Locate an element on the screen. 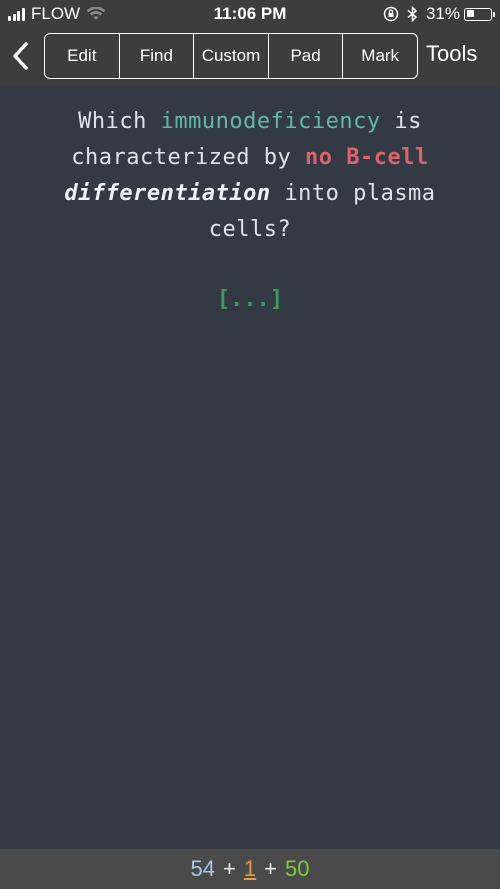 The height and width of the screenshot is (889, 500). question-emphasis: no B-cell is located at coordinates (366, 157).